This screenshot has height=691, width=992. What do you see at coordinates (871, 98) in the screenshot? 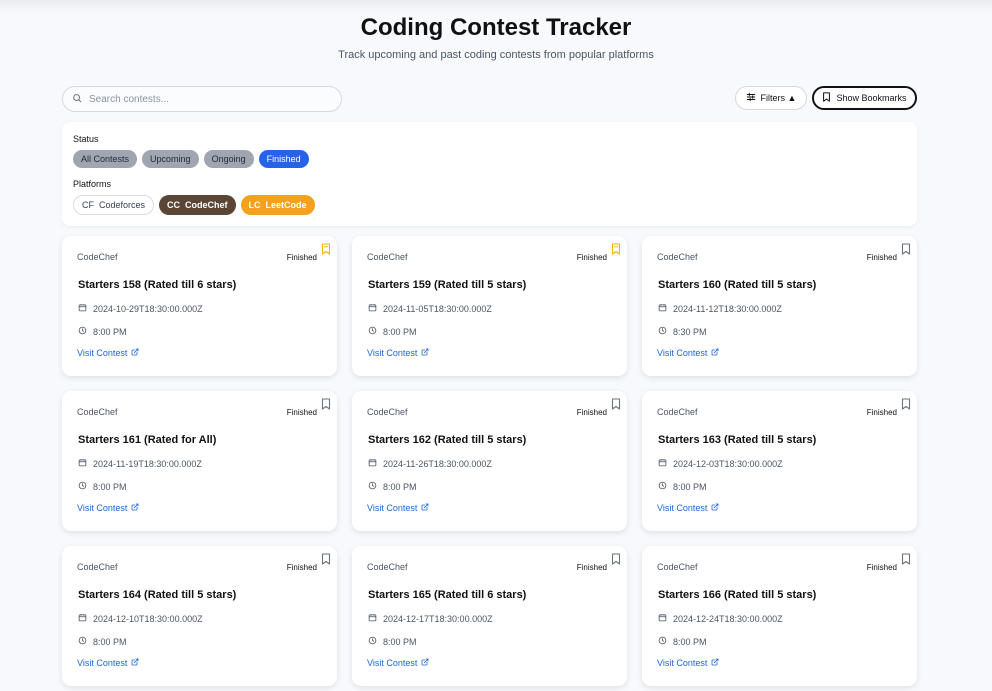
I see `show-bookmarks-label: Show Bookmarks` at bounding box center [871, 98].